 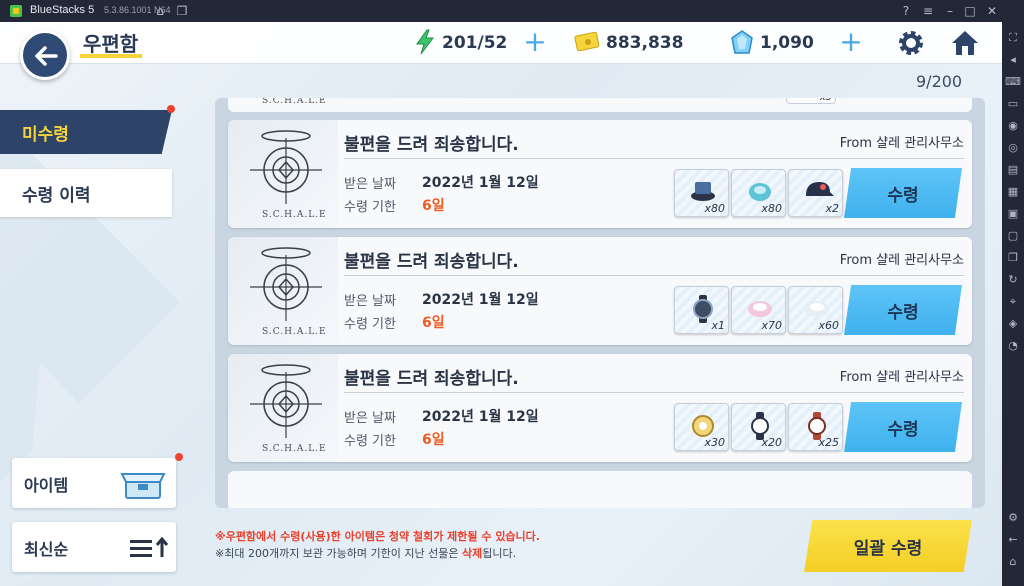 I want to click on tech-note-icon, so click(x=760, y=192).